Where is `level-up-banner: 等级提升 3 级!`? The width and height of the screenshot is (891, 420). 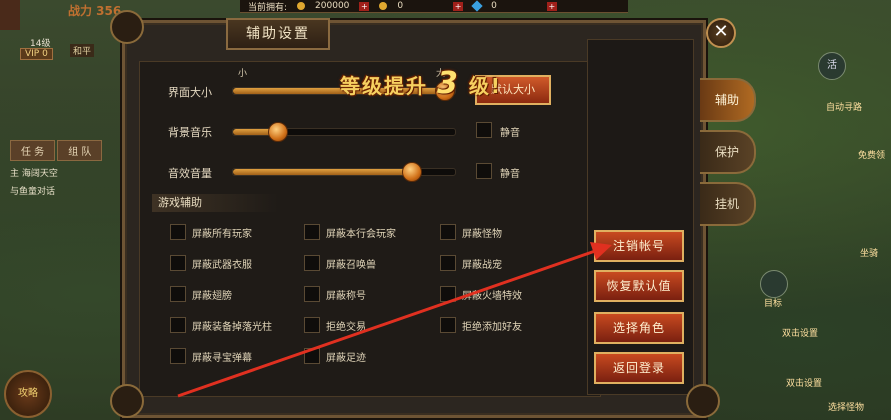 level-up-banner: 等级提升 3 级! is located at coordinates (421, 83).